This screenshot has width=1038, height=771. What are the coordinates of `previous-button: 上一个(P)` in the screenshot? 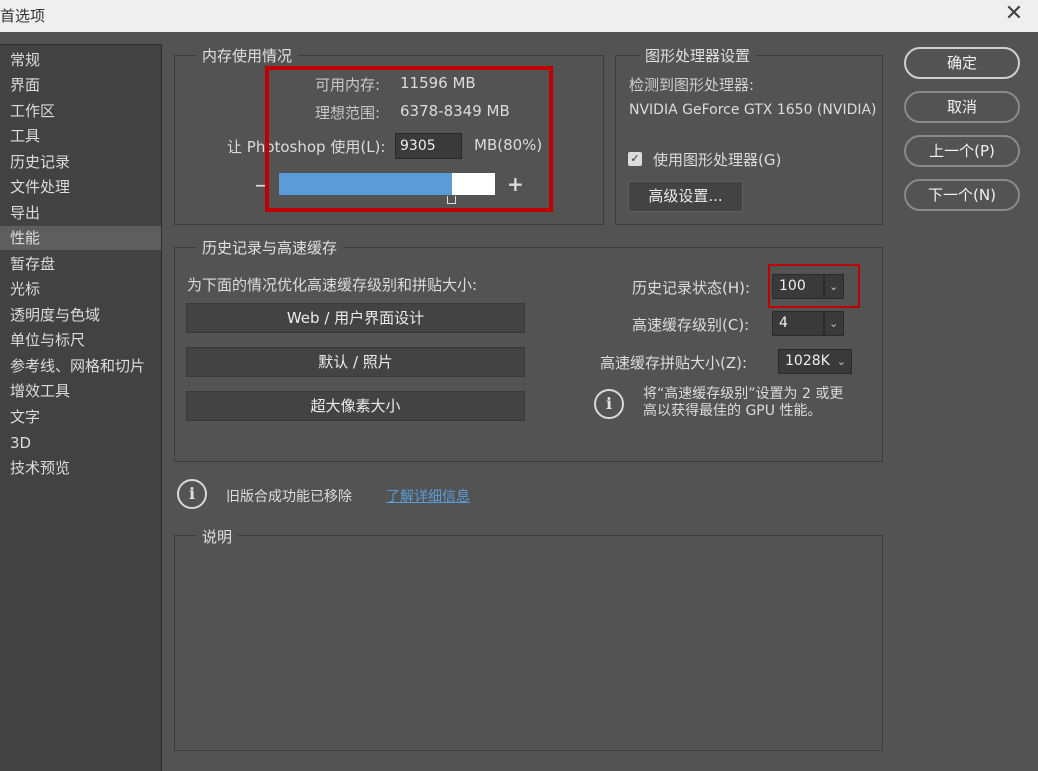 It's located at (962, 151).